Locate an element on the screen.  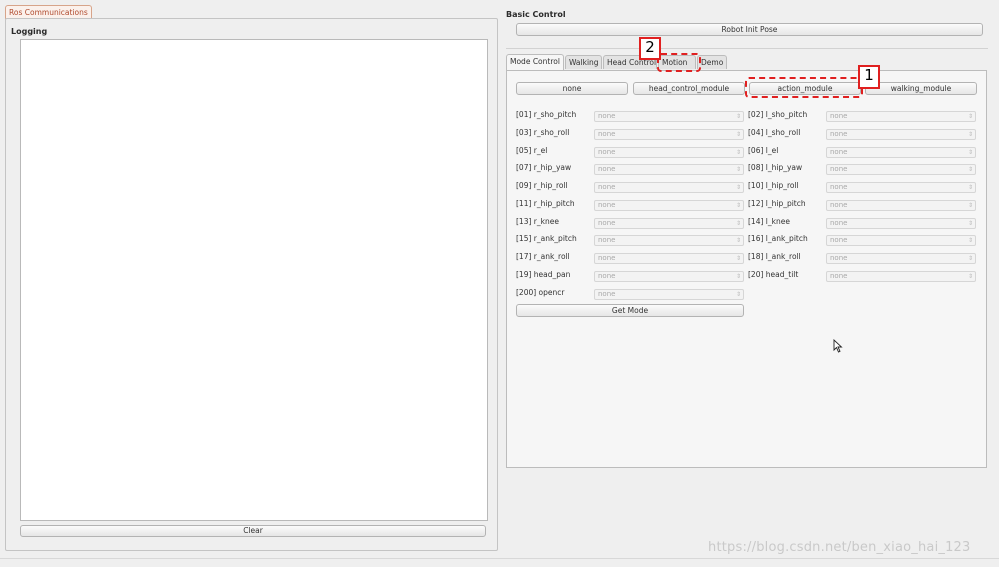
joint-label: [17] r_ank_roll is located at coordinates (543, 256).